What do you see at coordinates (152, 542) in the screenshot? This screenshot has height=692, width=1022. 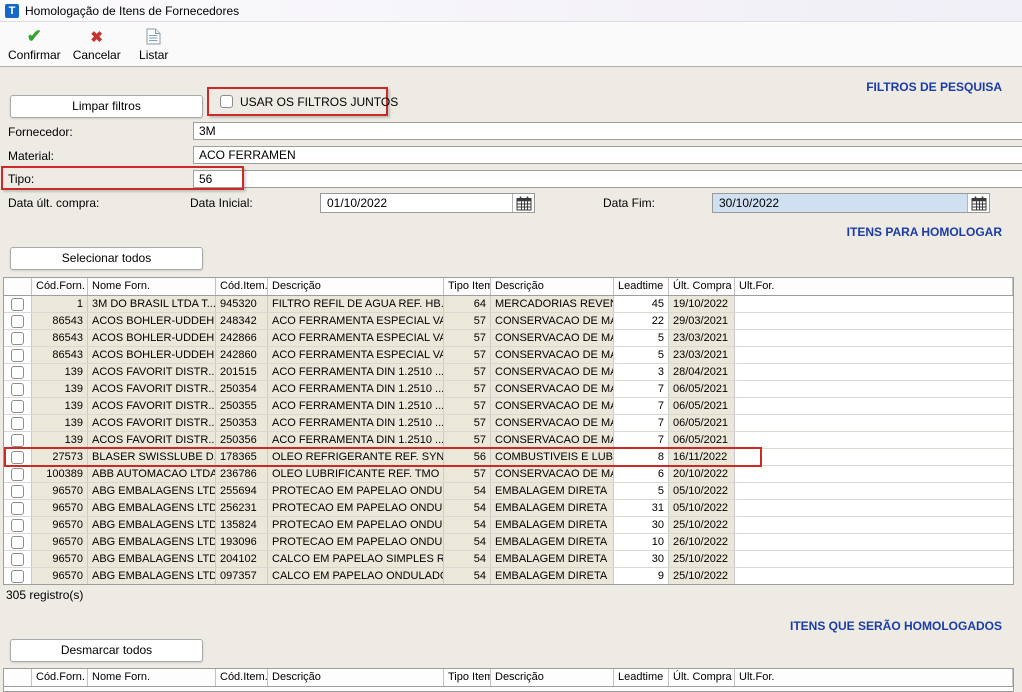 I see `cell: ABG EMBALAGENS LTDA` at bounding box center [152, 542].